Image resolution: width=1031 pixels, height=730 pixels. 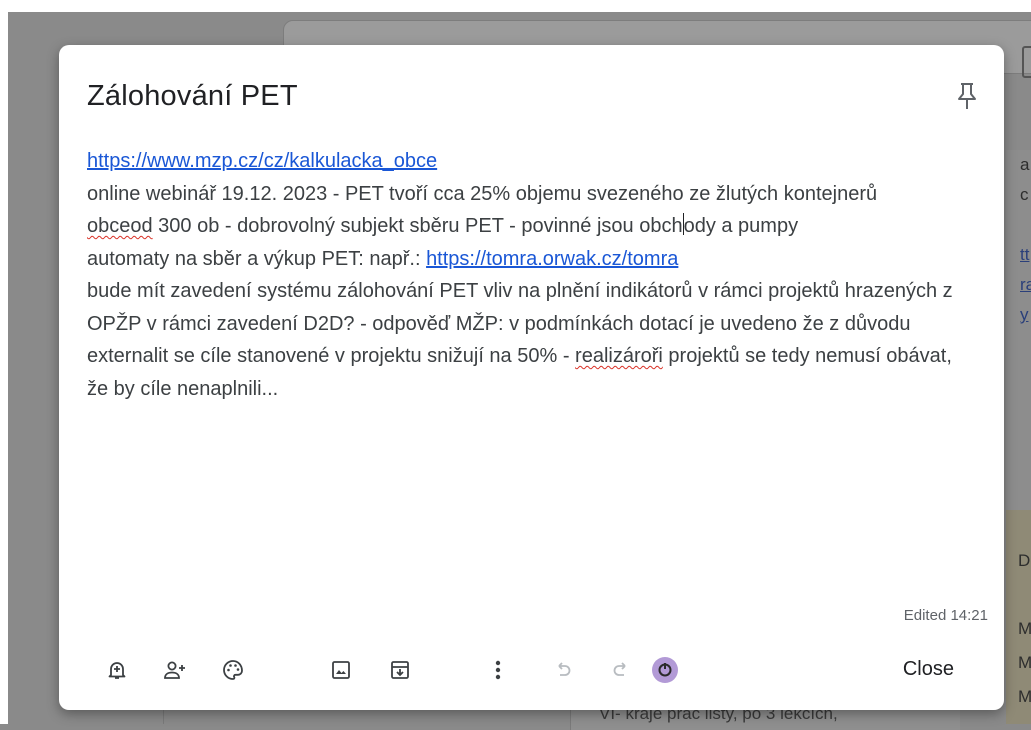 What do you see at coordinates (515, 6) in the screenshot?
I see `background-top-strip` at bounding box center [515, 6].